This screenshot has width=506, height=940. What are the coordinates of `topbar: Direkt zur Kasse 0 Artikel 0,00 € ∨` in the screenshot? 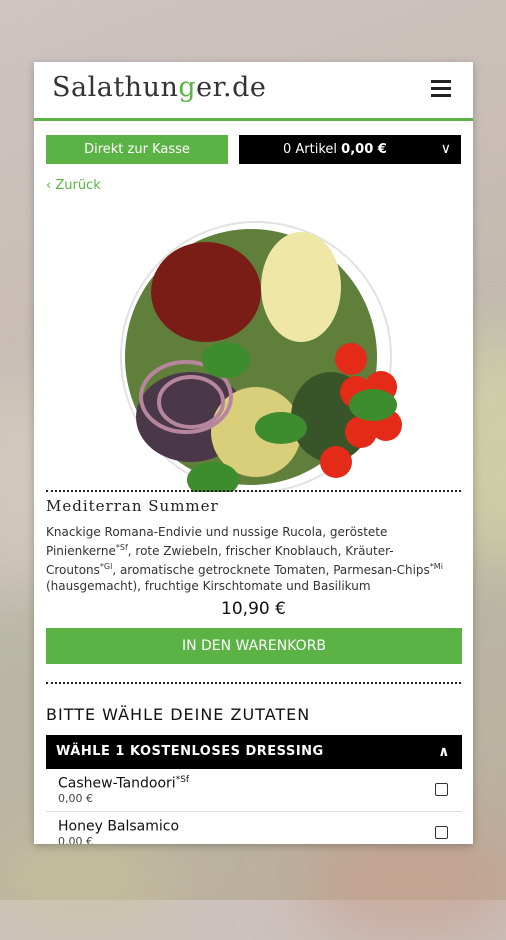 It's located at (253, 149).